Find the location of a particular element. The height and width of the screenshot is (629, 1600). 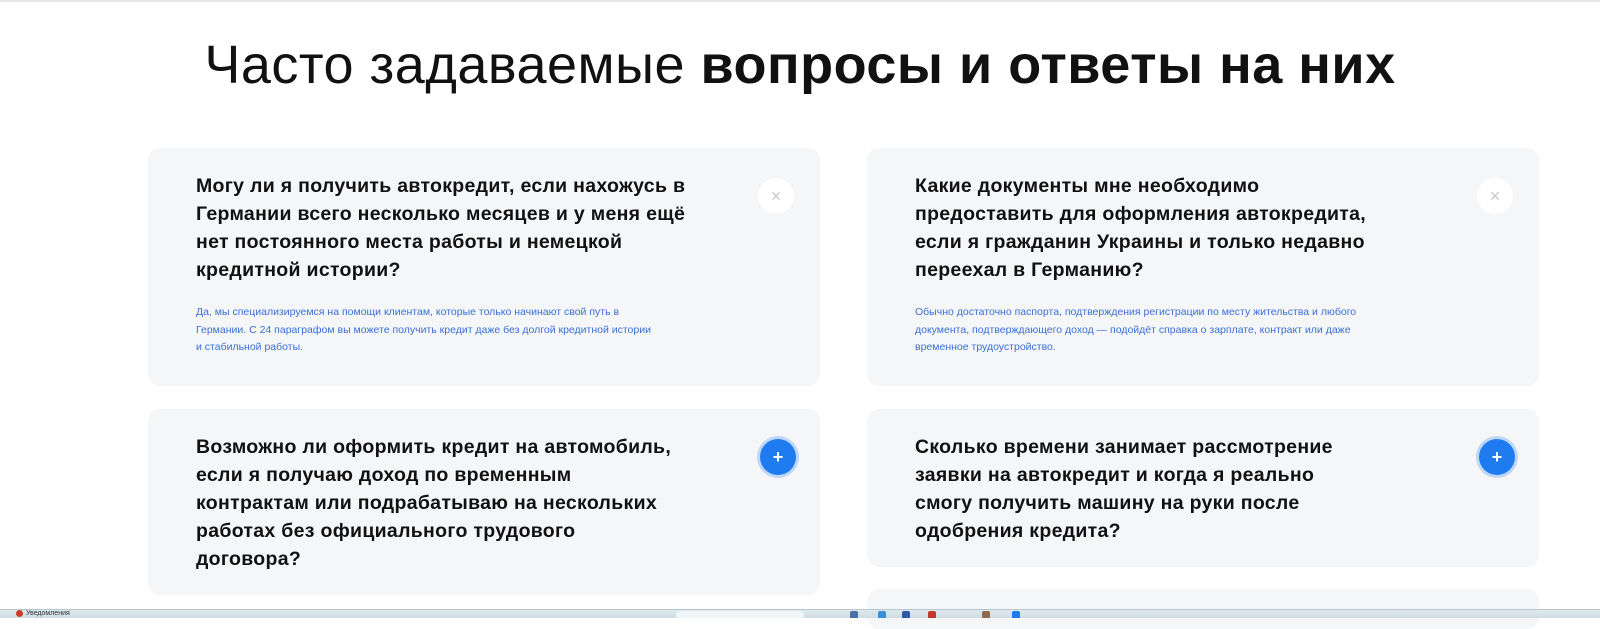

page-title: Часто задаваемые вопросы и ответы на них is located at coordinates (800, 65).